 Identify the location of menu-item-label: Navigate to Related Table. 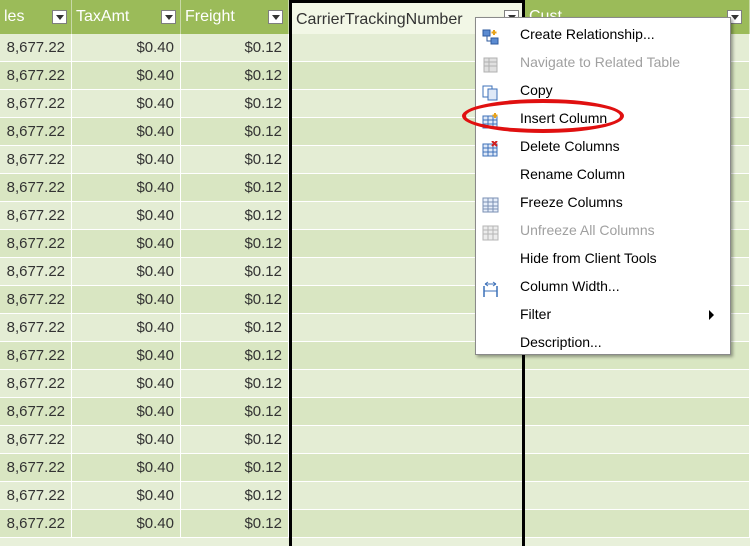
(600, 62).